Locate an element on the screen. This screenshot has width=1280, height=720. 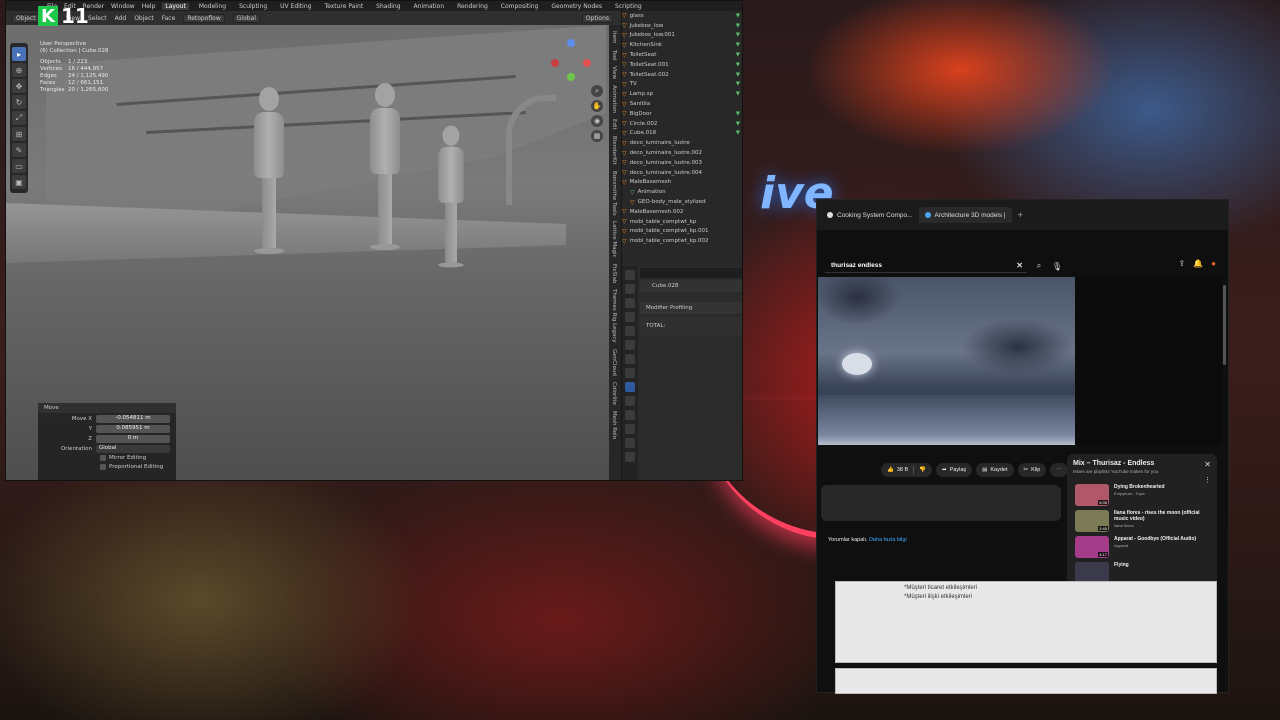
sidetab: Item is located at coordinates (614, 37).